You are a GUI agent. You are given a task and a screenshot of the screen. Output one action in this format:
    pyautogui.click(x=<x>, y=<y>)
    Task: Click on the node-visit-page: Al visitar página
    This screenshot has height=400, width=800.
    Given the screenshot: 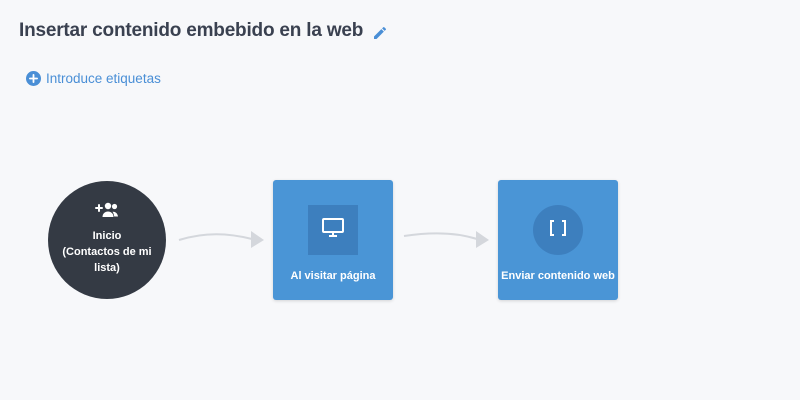 What is the action you would take?
    pyautogui.click(x=333, y=240)
    